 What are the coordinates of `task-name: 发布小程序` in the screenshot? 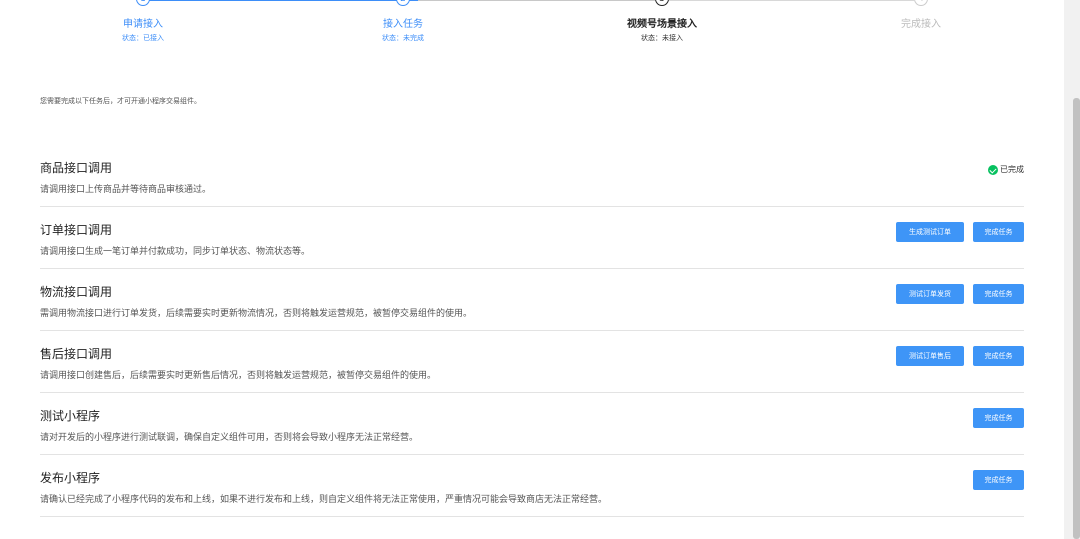 It's located at (70, 478).